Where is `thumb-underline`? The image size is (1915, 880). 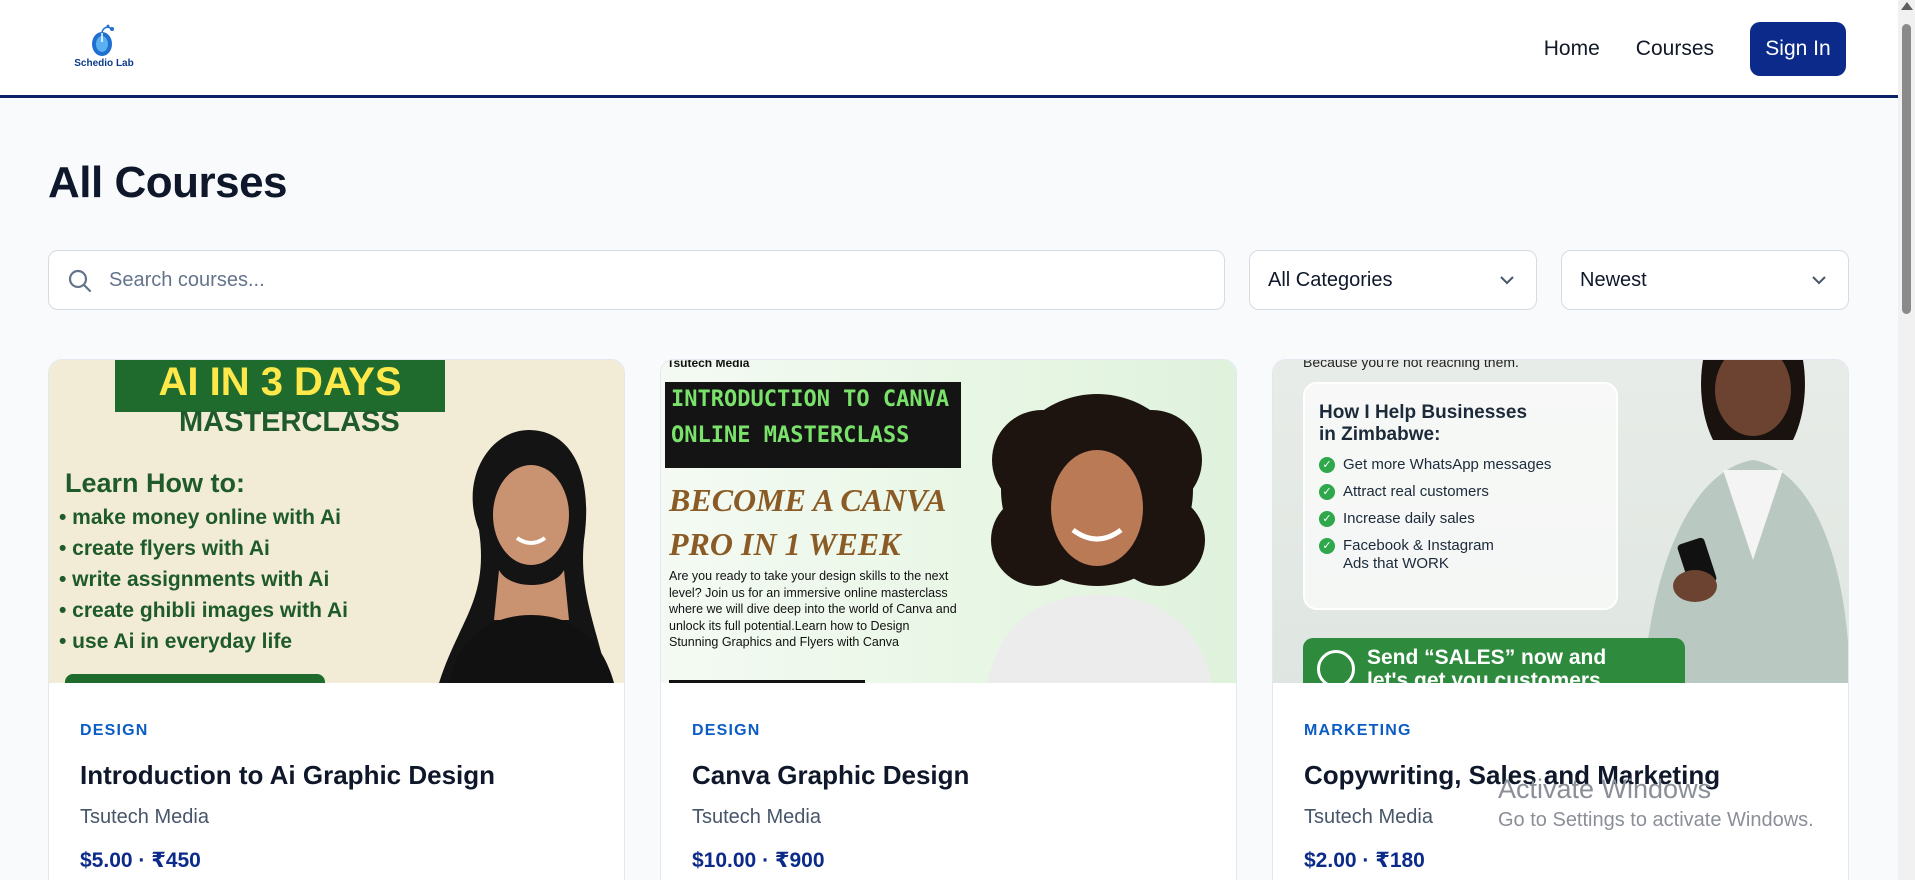
thumb-underline is located at coordinates (767, 681).